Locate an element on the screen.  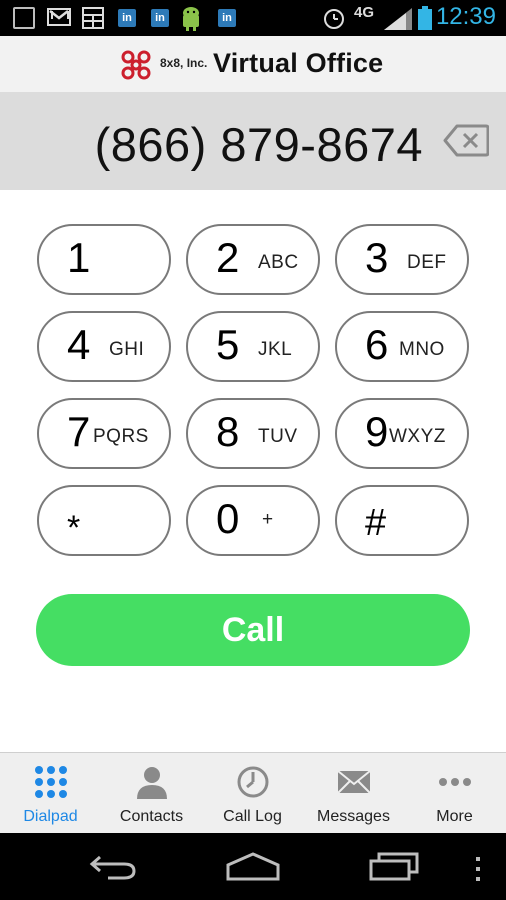
android-icon is located at coordinates (191, 19).